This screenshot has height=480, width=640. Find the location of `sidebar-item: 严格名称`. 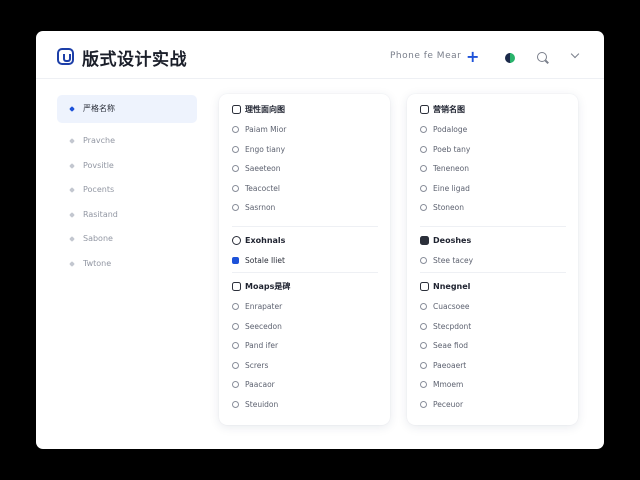

sidebar-item: 严格名称 is located at coordinates (127, 109).